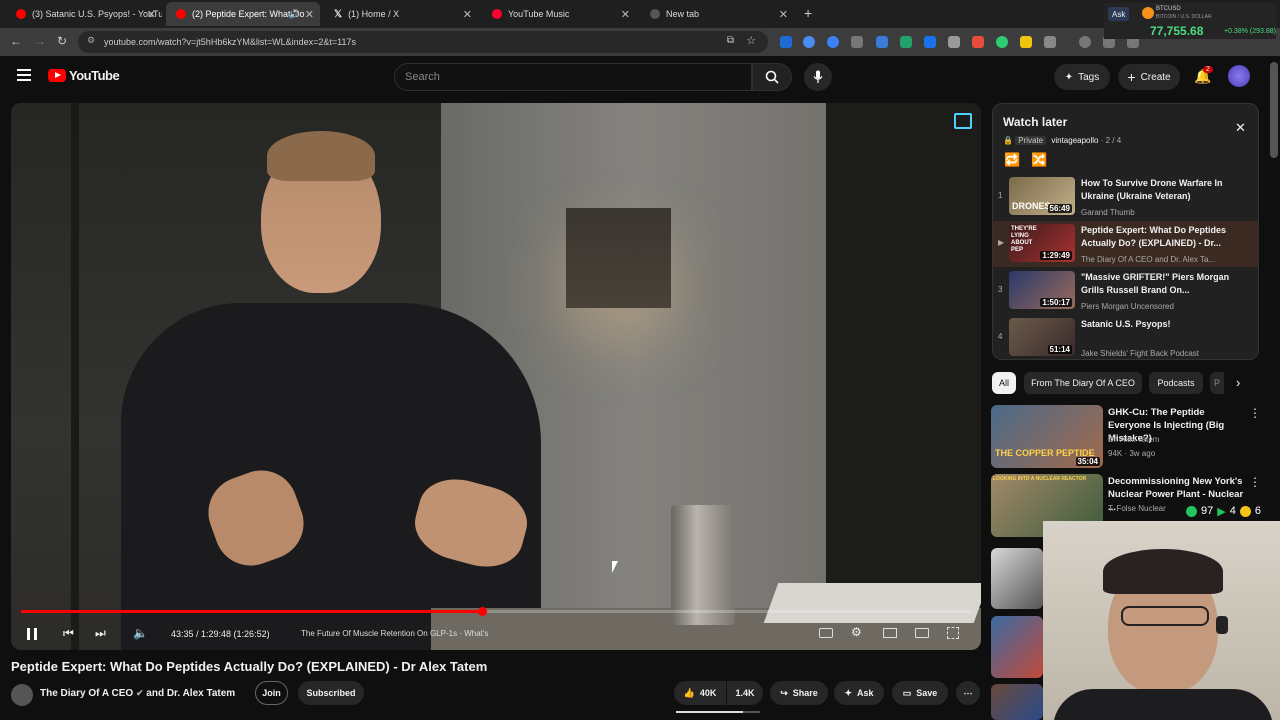 The width and height of the screenshot is (1280, 720). Describe the element at coordinates (1176, 383) in the screenshot. I see `filter-chip-podcasts: Podcasts` at that location.